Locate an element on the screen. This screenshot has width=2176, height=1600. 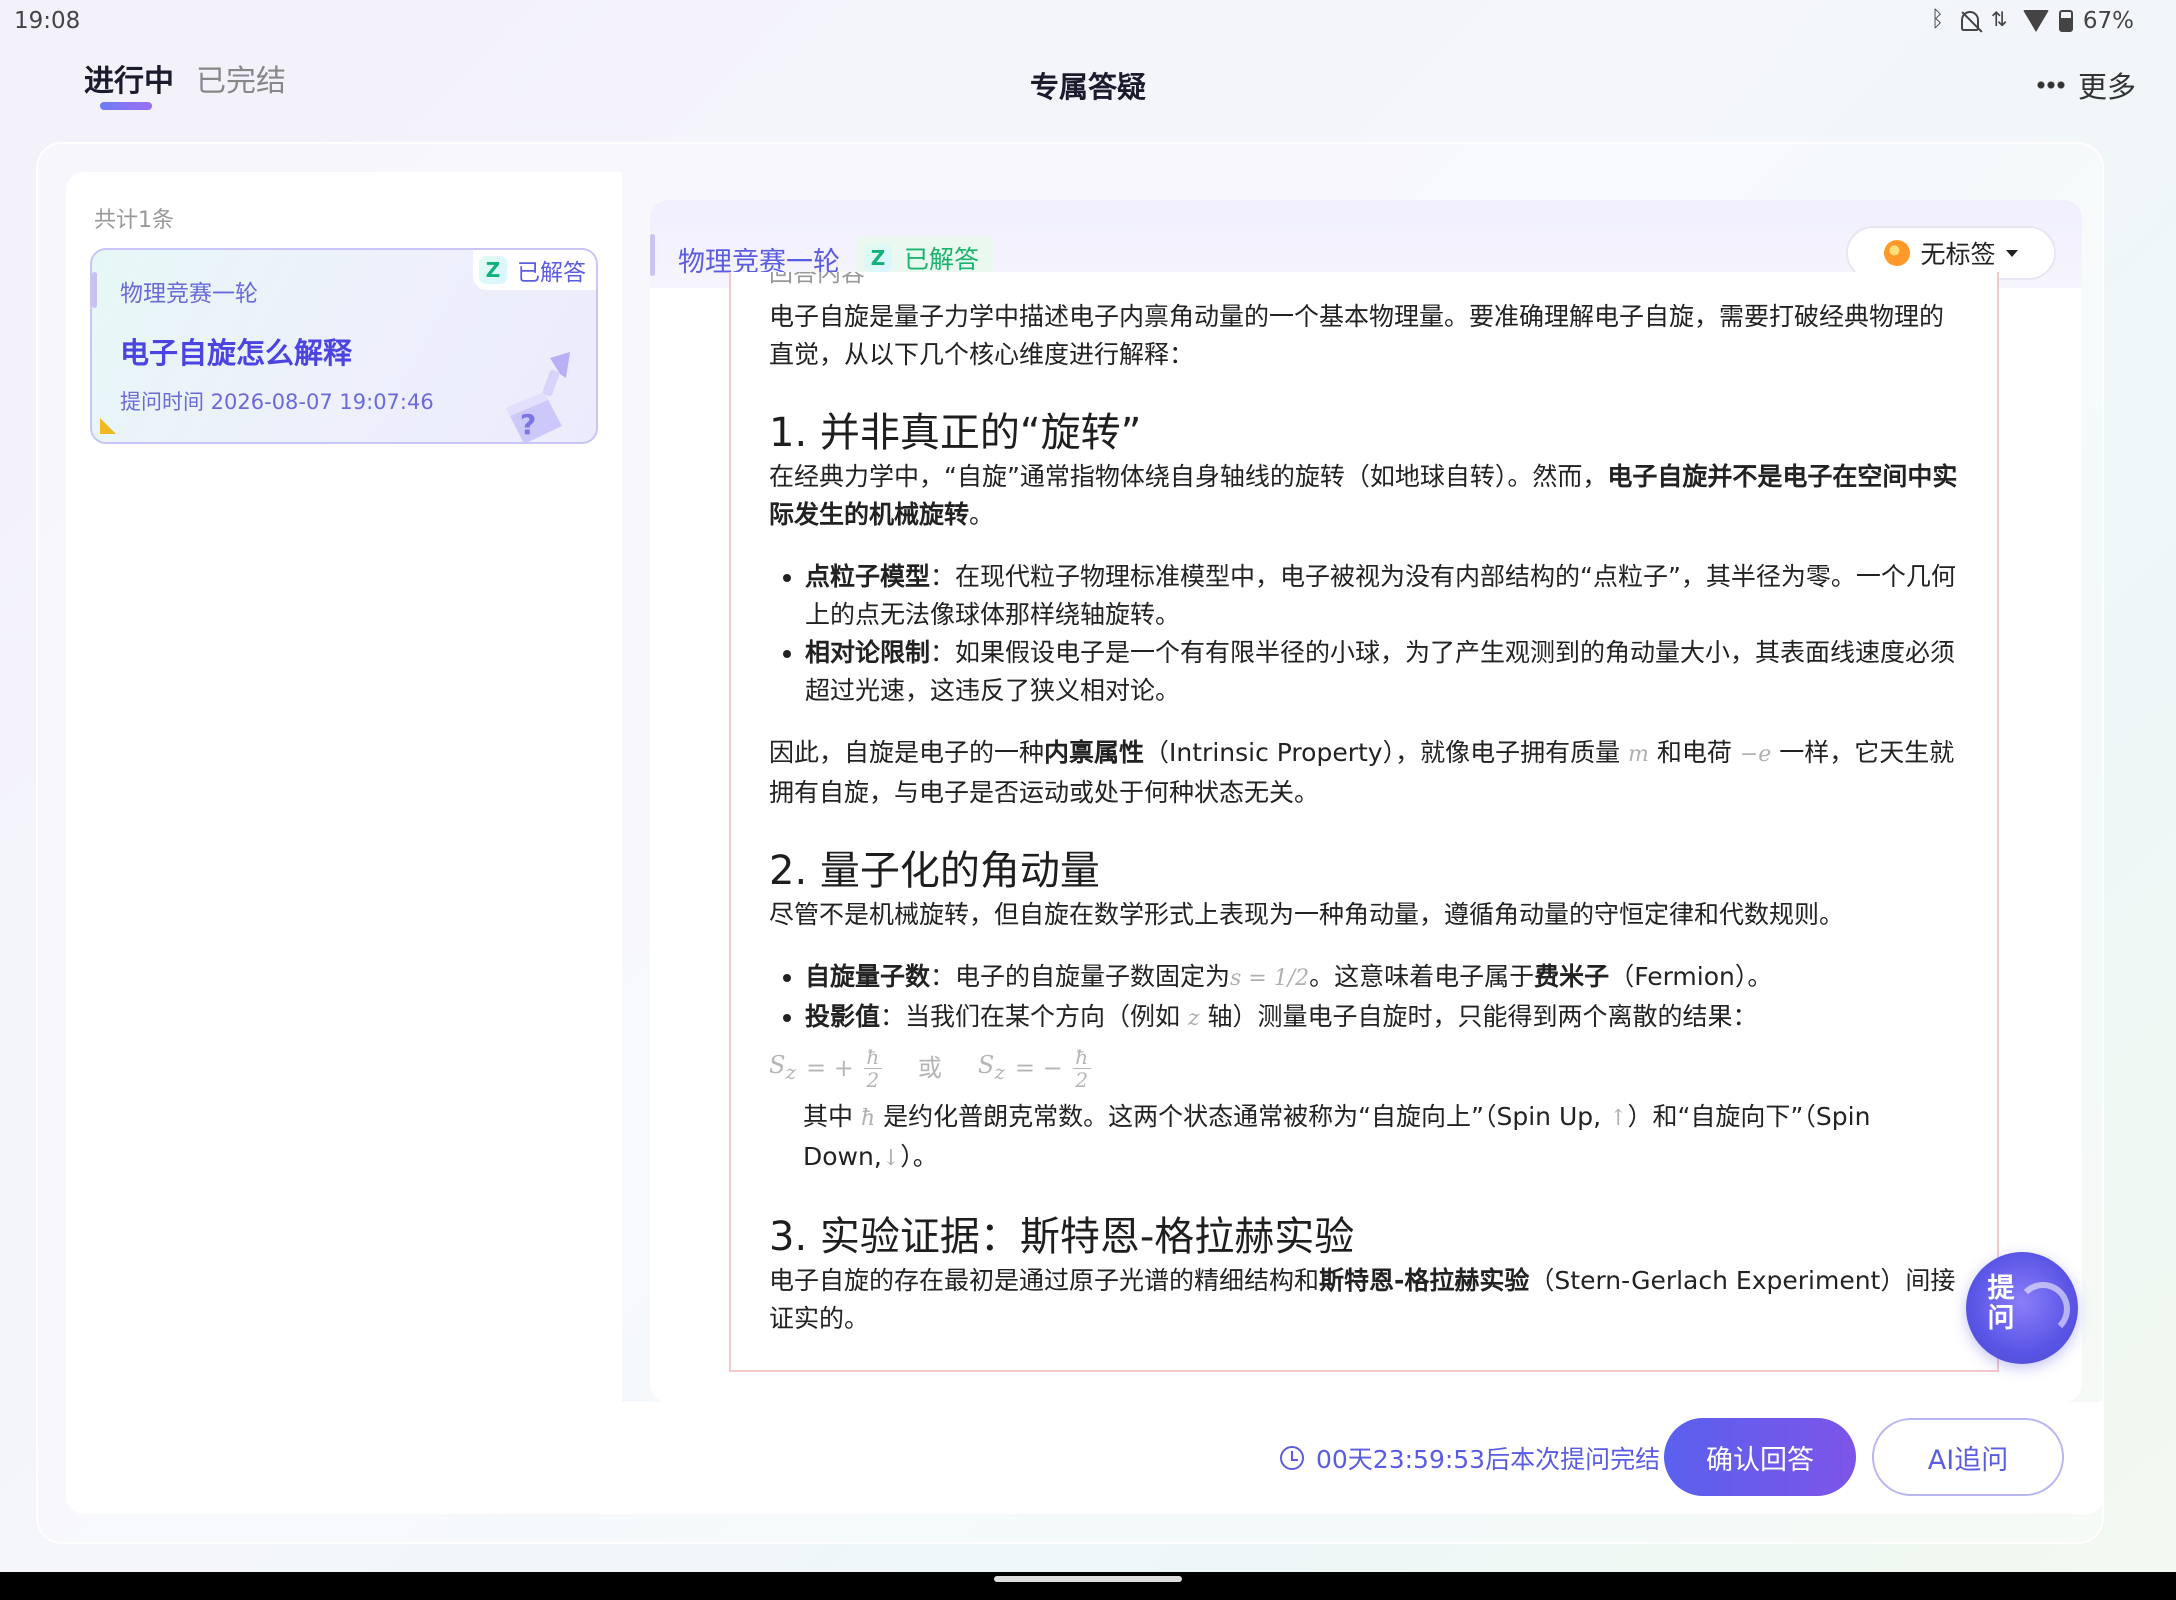
math-symbol: m is located at coordinates (1638, 754).